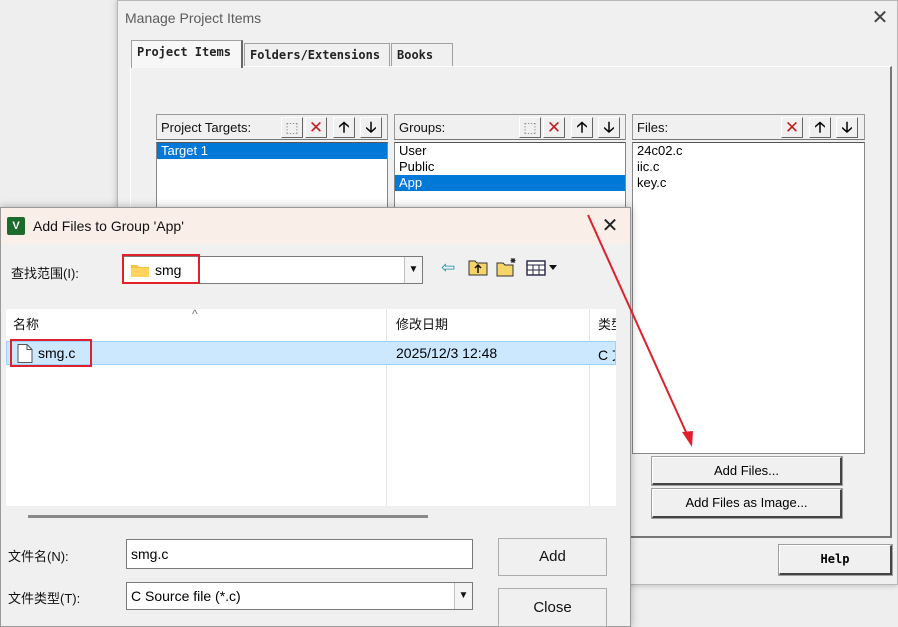 The width and height of the screenshot is (898, 627). Describe the element at coordinates (108, 226) in the screenshot. I see `dialog-title: Add Files to Group 'App'` at that location.